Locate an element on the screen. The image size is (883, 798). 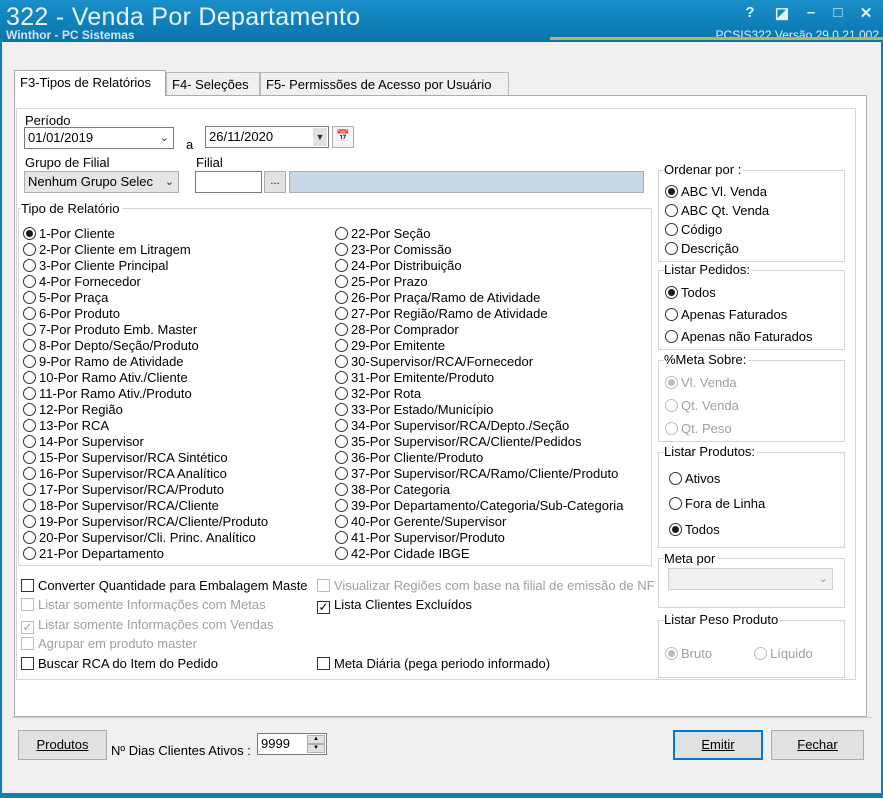
fechar-button-label: Fechar is located at coordinates (817, 744).